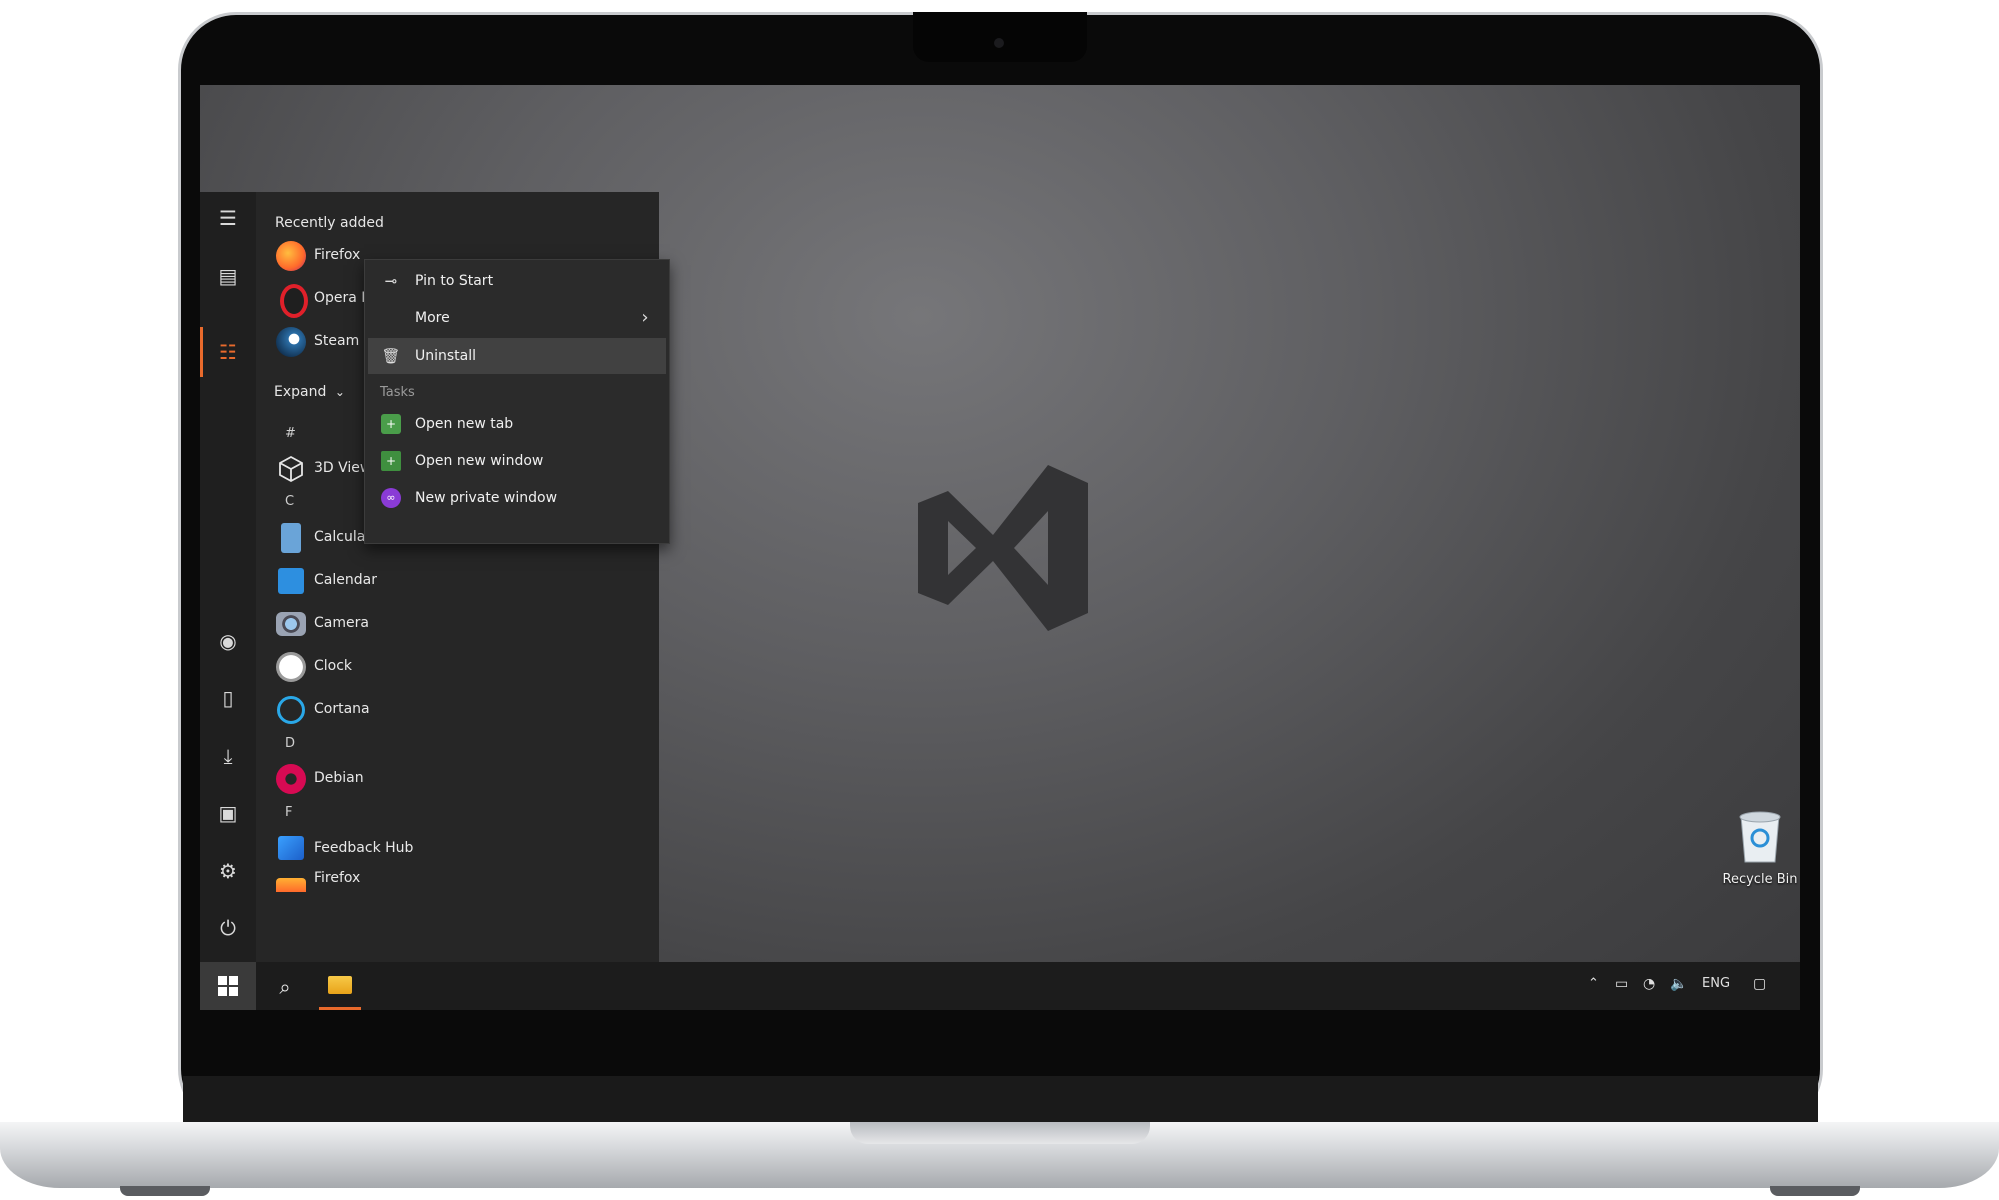  Describe the element at coordinates (228, 756) in the screenshot. I see `downloads-icon: ⤓` at that location.